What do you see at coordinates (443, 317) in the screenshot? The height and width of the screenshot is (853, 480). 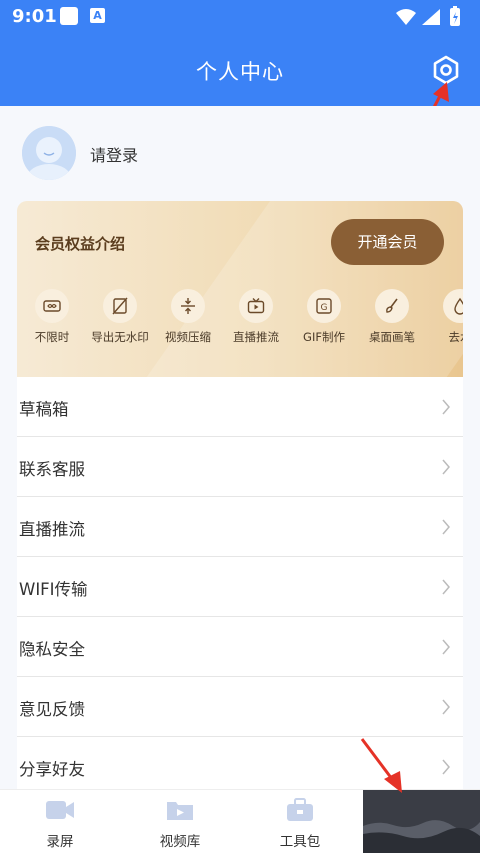 I see `feature-remove-watermark: 去水` at bounding box center [443, 317].